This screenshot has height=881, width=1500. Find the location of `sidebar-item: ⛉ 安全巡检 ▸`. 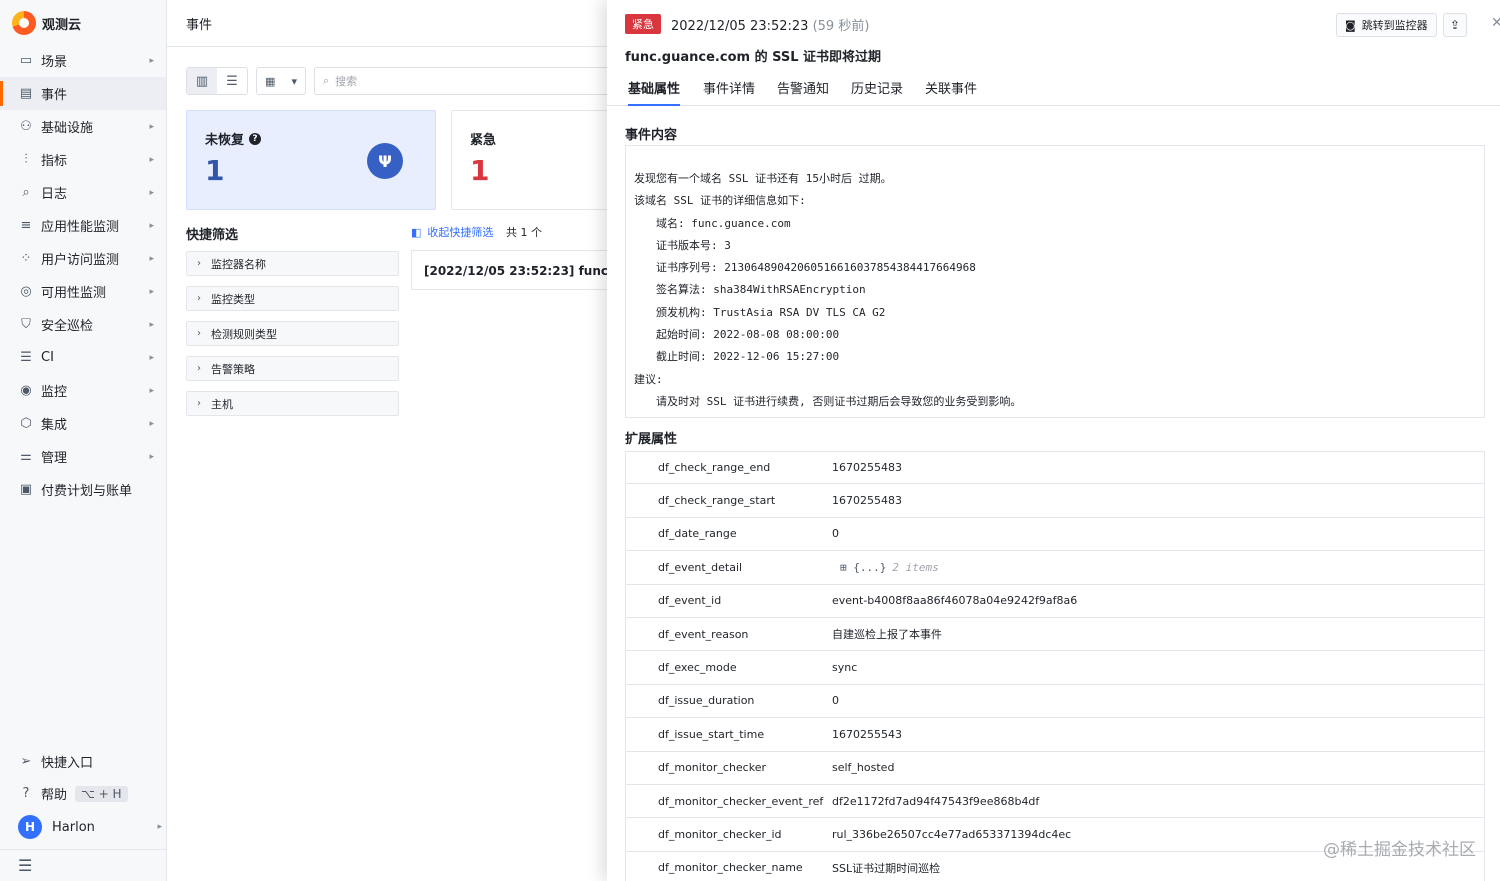

sidebar-item: ⛉ 安全巡检 ▸ is located at coordinates (83, 324).